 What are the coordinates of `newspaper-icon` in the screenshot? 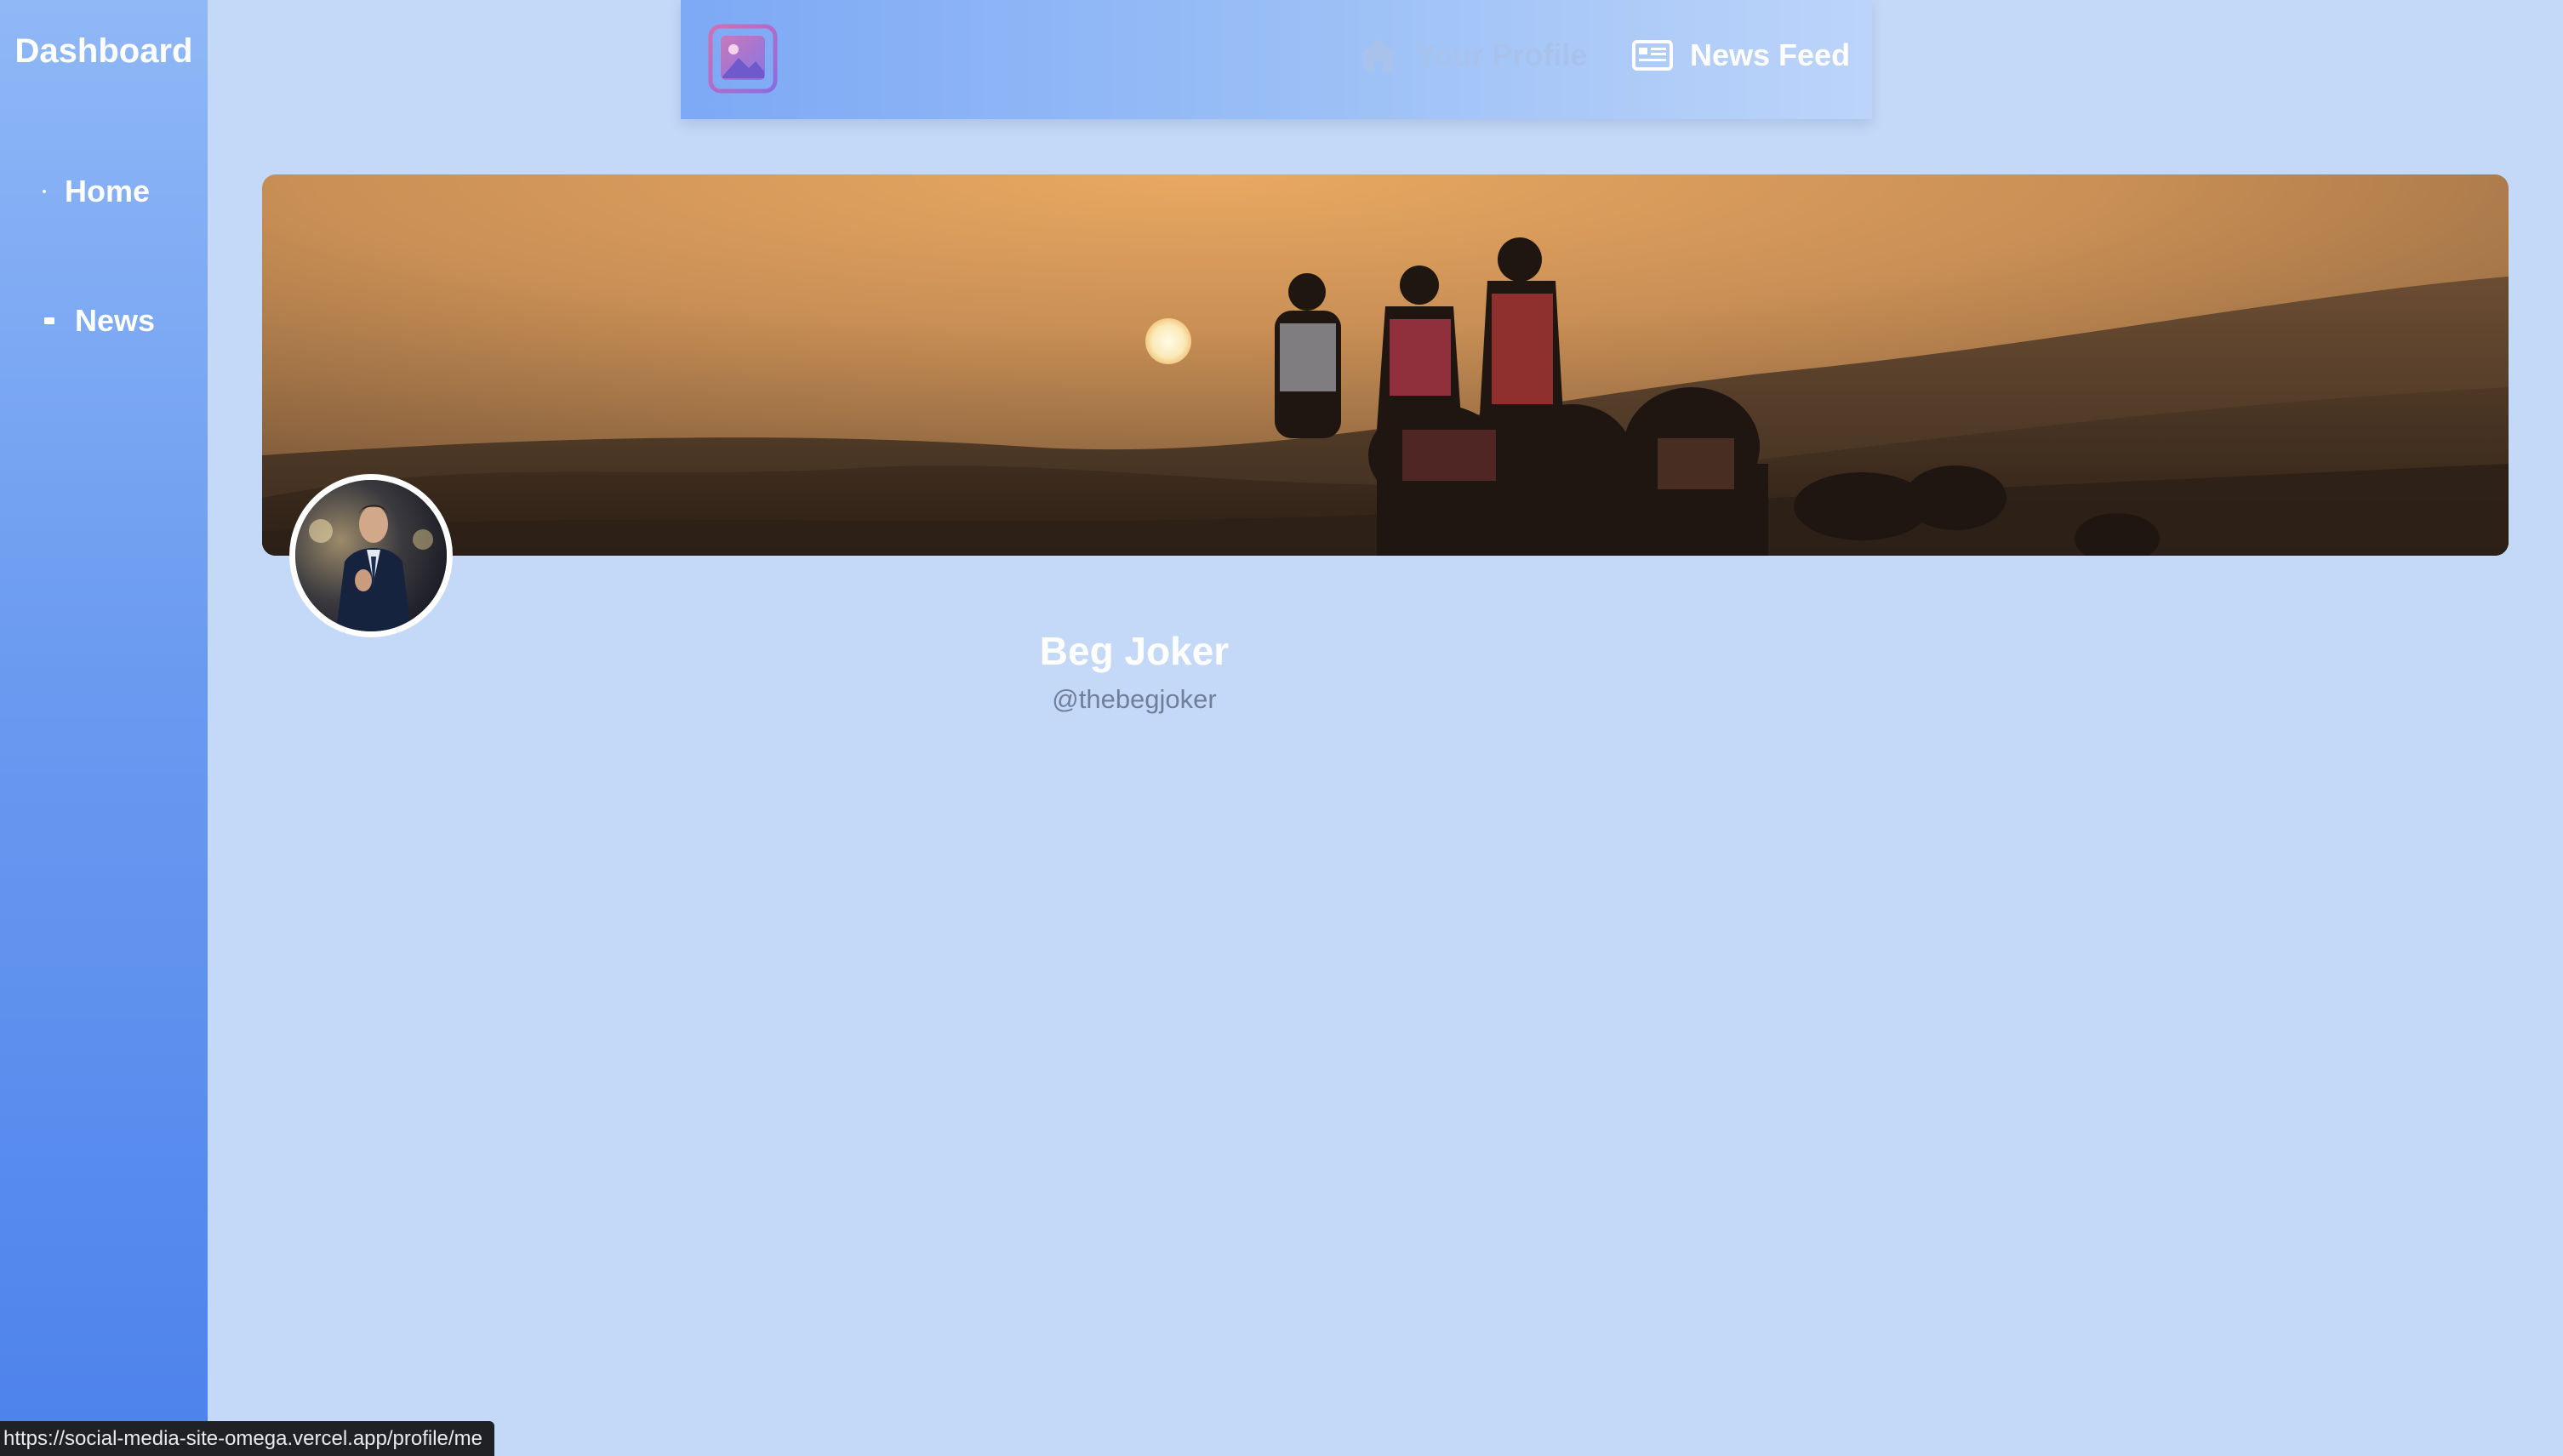 It's located at (1652, 56).